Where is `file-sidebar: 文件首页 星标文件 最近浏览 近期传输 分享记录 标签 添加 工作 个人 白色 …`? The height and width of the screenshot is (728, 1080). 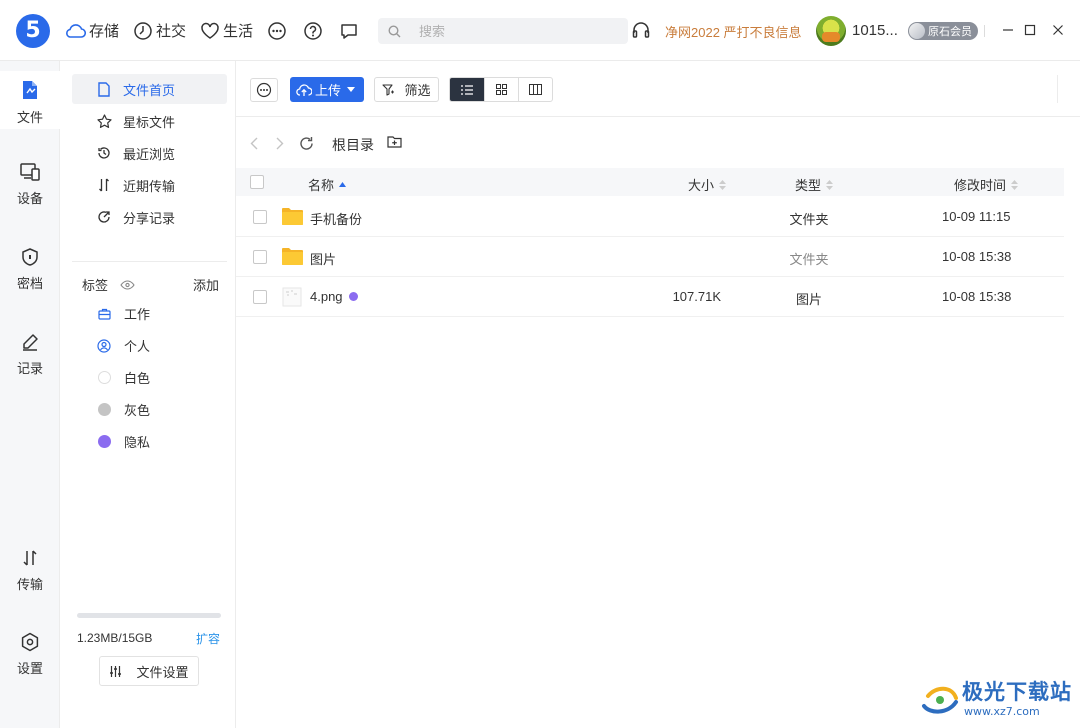 file-sidebar: 文件首页 星标文件 最近浏览 近期传输 分享记录 标签 添加 工作 个人 白色 … is located at coordinates (148, 394).